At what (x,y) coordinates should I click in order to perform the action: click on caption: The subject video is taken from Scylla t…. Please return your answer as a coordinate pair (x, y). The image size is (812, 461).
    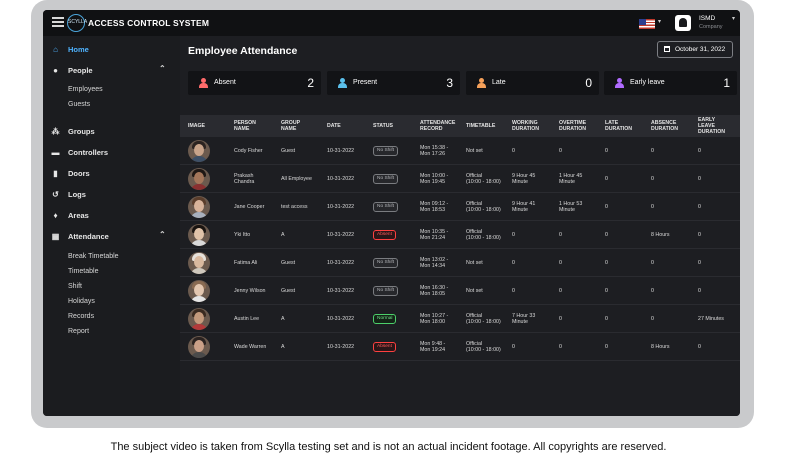
    Looking at the image, I should click on (388, 447).